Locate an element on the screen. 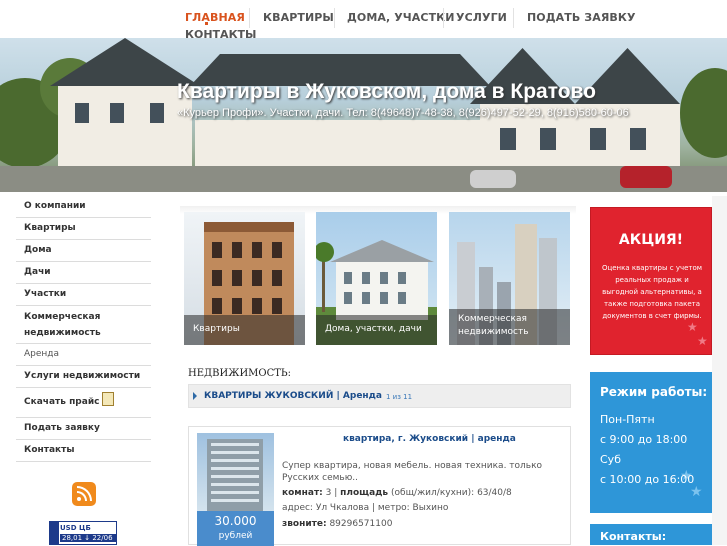 The width and height of the screenshot is (727, 546). right-edge is located at coordinates (719, 370).